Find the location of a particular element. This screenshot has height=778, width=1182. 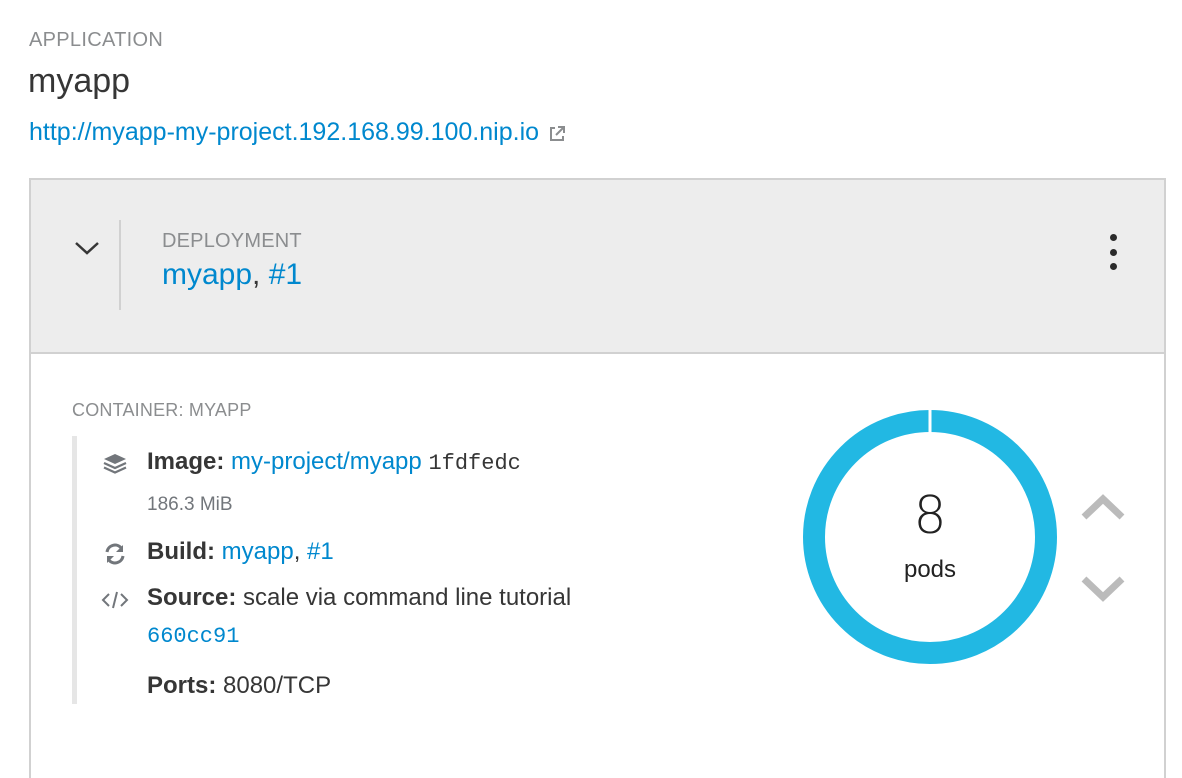

container-kicker: CONTAINER: MYAPP is located at coordinates (162, 410).